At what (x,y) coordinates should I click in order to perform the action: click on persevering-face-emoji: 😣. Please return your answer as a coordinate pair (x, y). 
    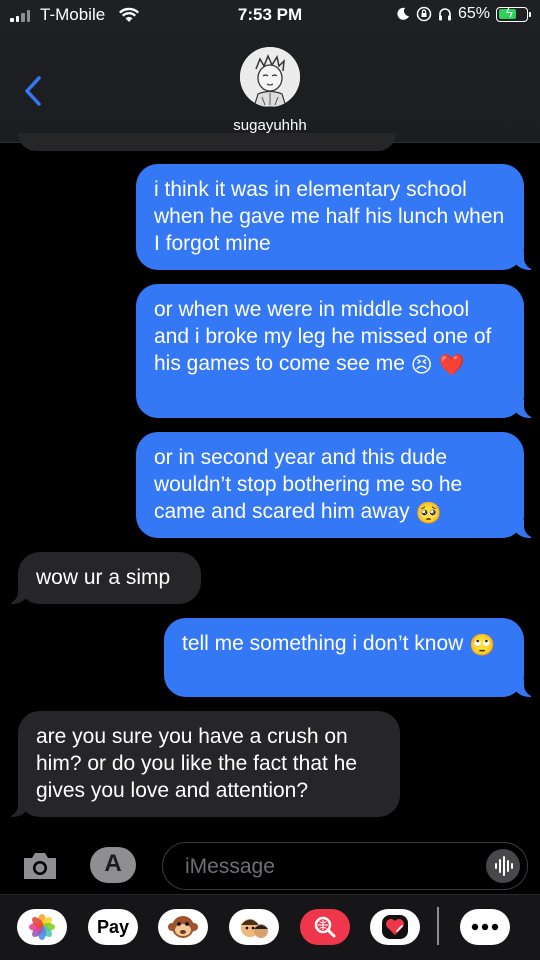
    Looking at the image, I should click on (421, 365).